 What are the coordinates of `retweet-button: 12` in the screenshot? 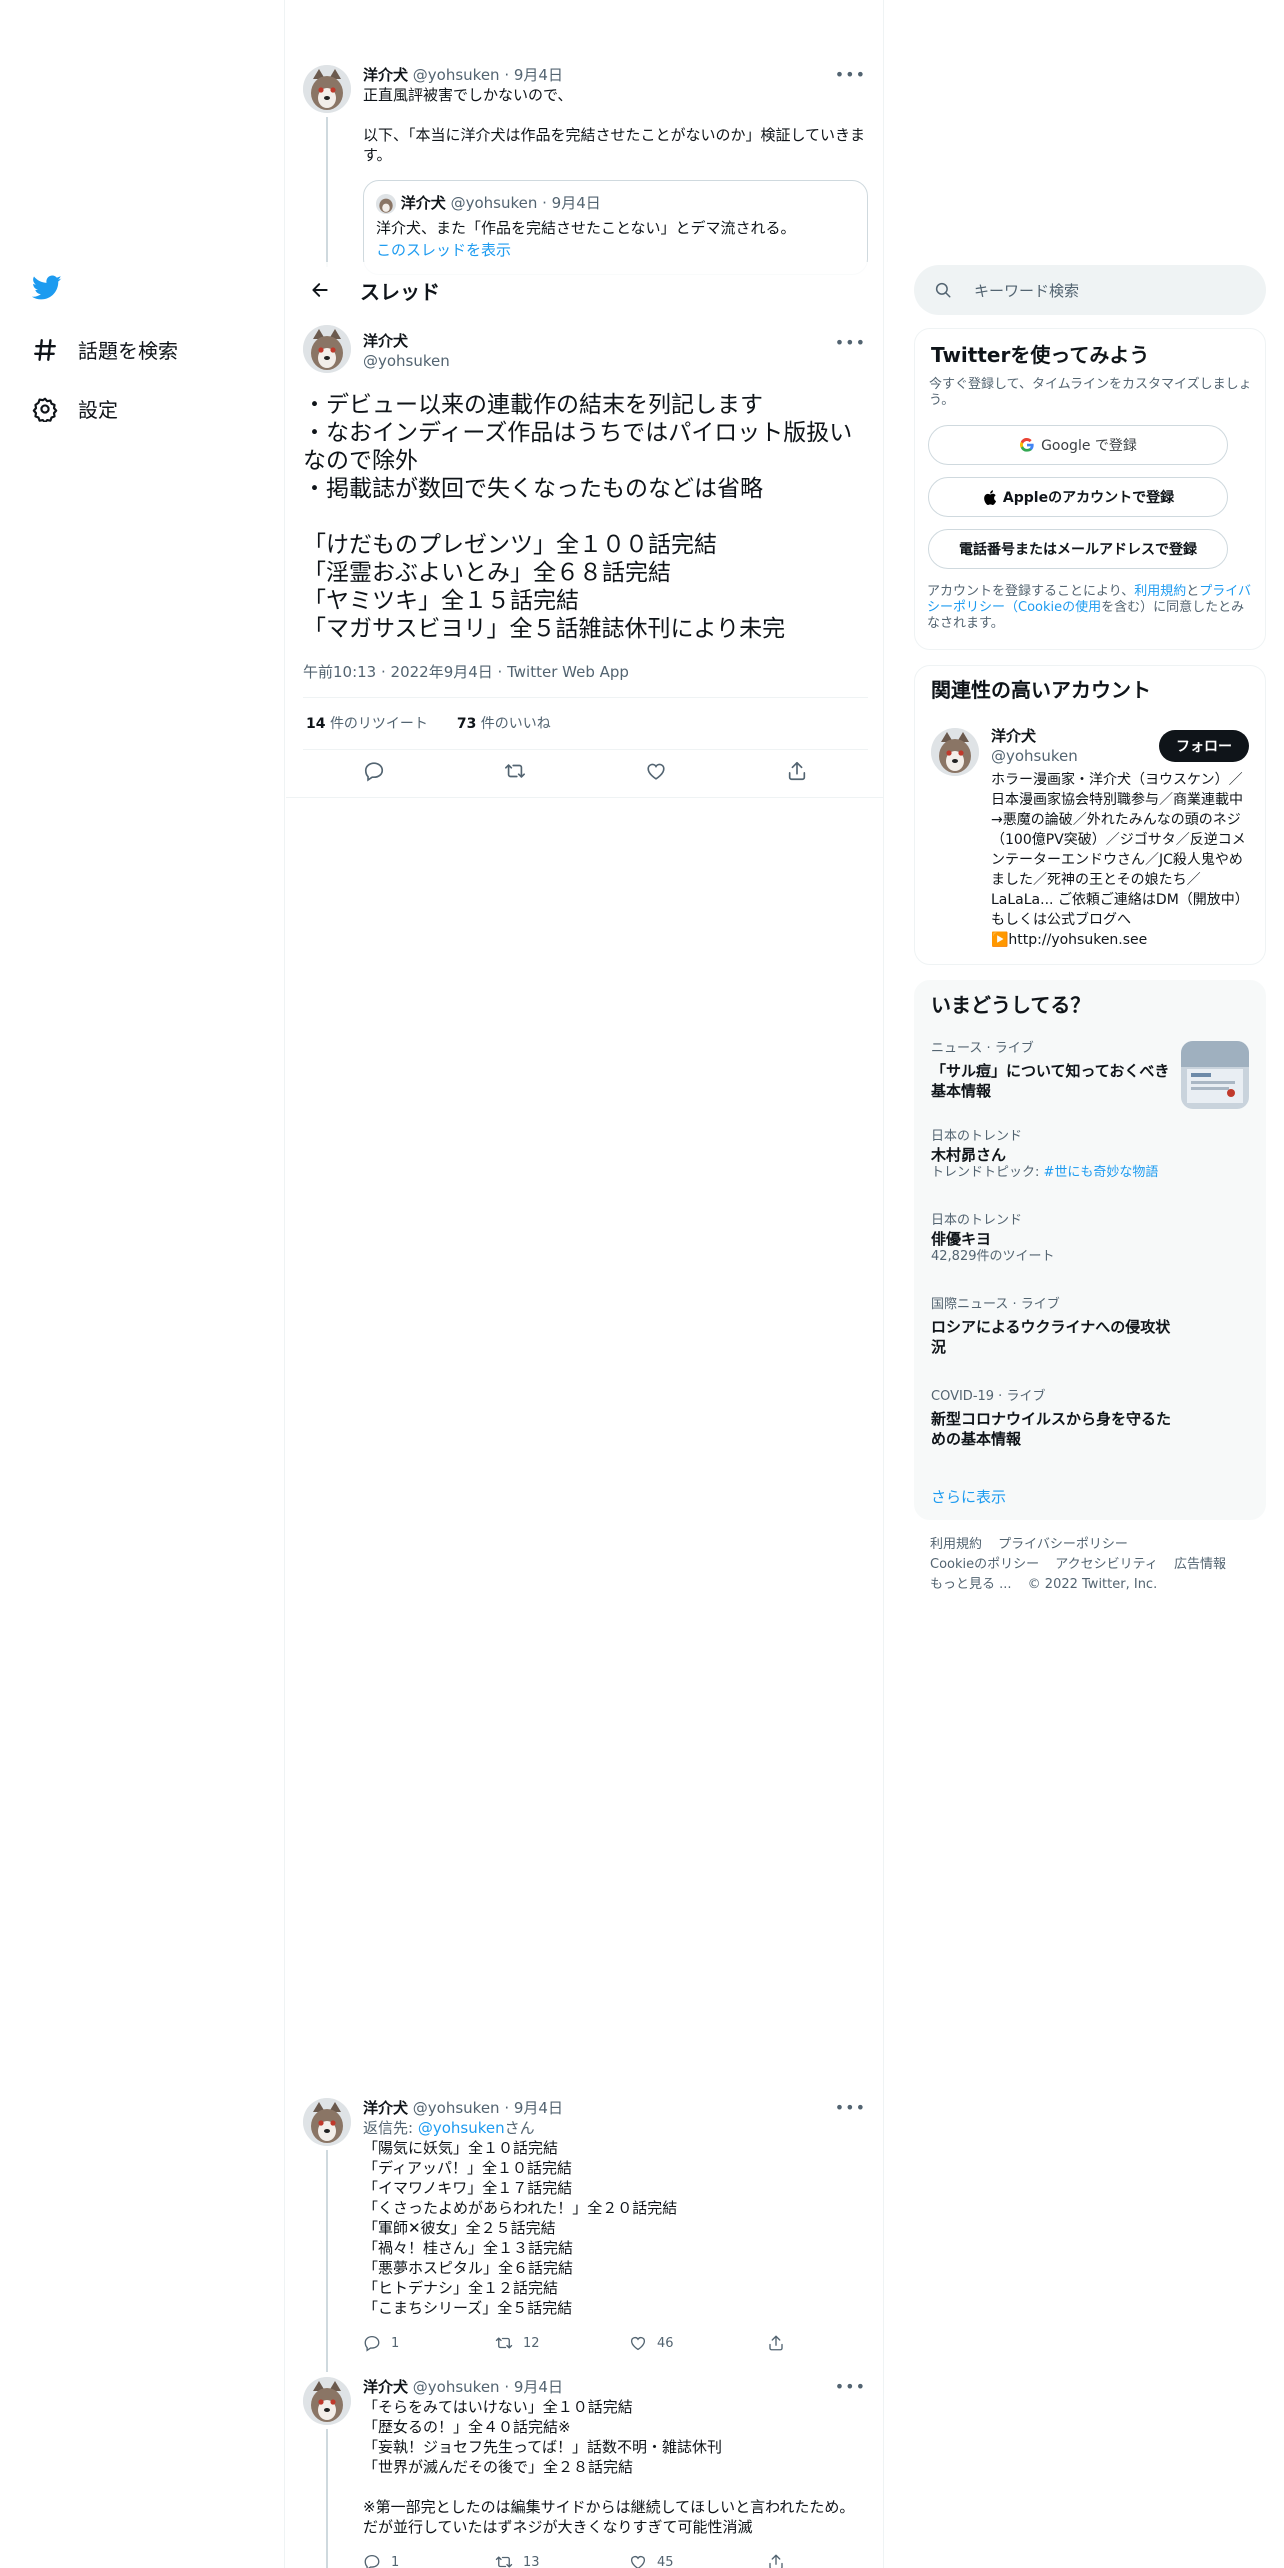 It's located at (562, 2343).